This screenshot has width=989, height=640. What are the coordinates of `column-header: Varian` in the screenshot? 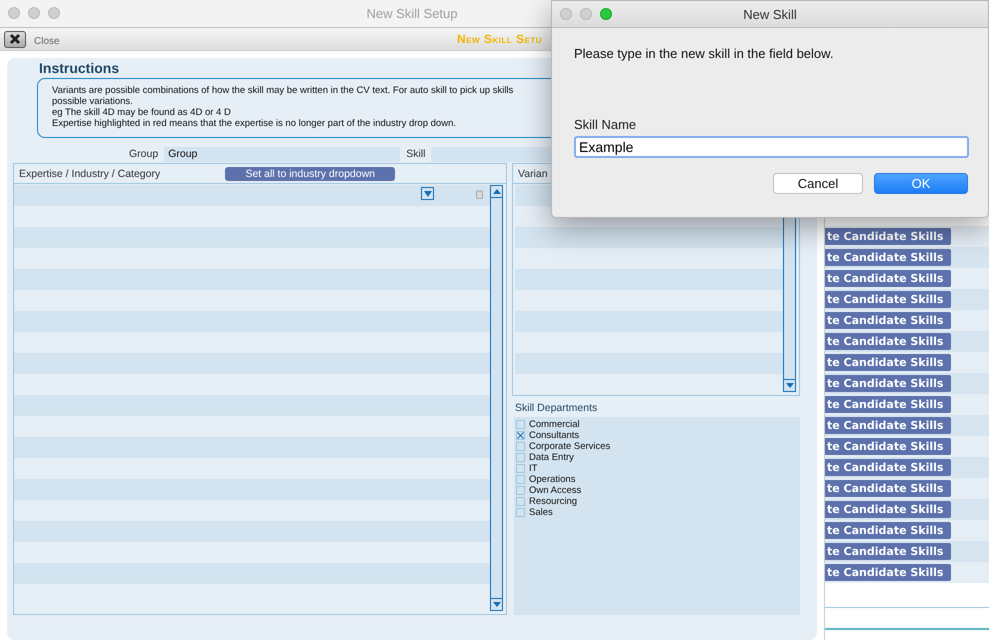 It's located at (533, 174).